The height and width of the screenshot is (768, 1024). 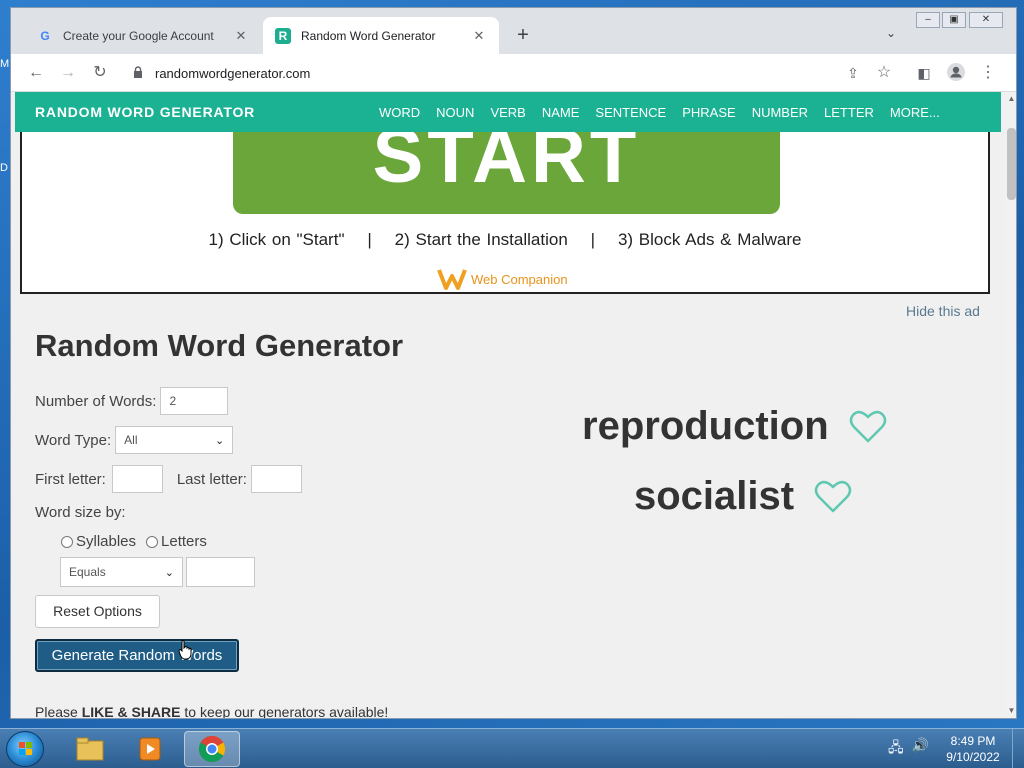 I want to click on nav-letter: LETTER, so click(x=849, y=112).